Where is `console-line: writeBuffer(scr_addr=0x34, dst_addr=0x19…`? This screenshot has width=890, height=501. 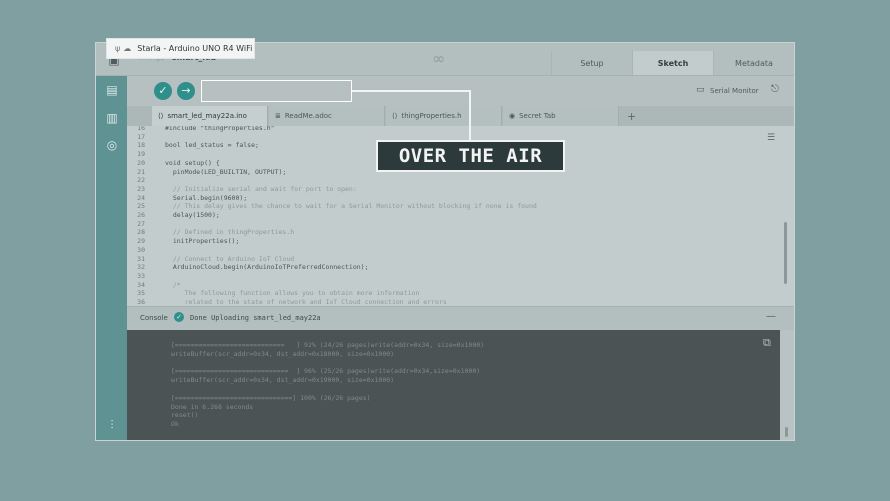 console-line: writeBuffer(scr_addr=0x34, dst_addr=0x19… is located at coordinates (283, 380).